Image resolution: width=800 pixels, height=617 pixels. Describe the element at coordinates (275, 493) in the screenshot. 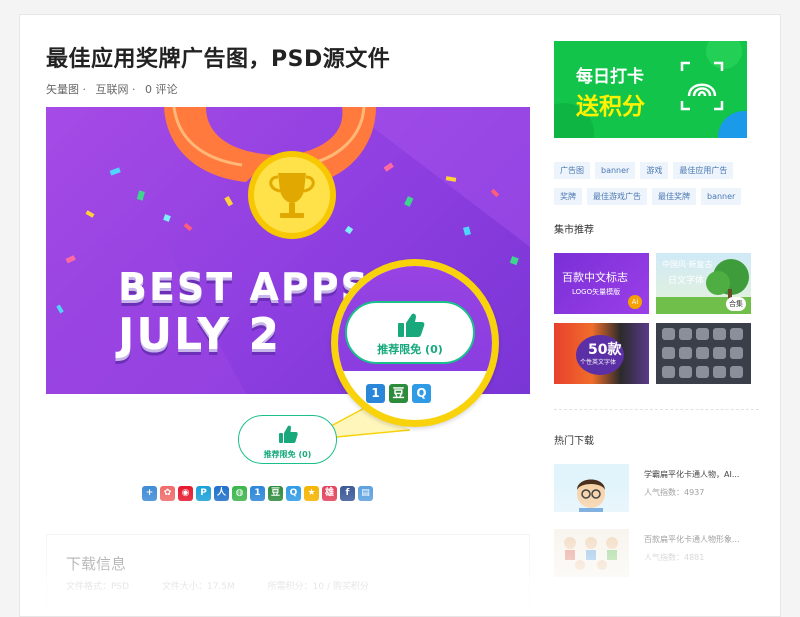

I see `share-douban-icon: 豆` at that location.